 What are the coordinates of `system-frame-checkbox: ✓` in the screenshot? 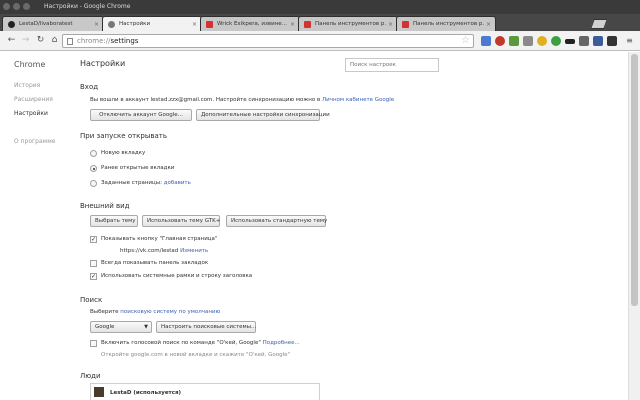 It's located at (93, 276).